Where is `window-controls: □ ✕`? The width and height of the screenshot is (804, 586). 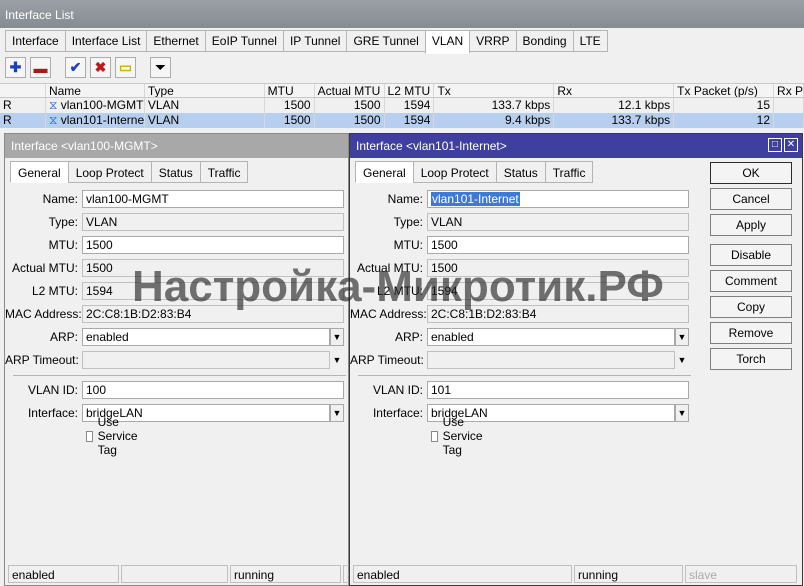 window-controls: □ ✕ is located at coordinates (783, 145).